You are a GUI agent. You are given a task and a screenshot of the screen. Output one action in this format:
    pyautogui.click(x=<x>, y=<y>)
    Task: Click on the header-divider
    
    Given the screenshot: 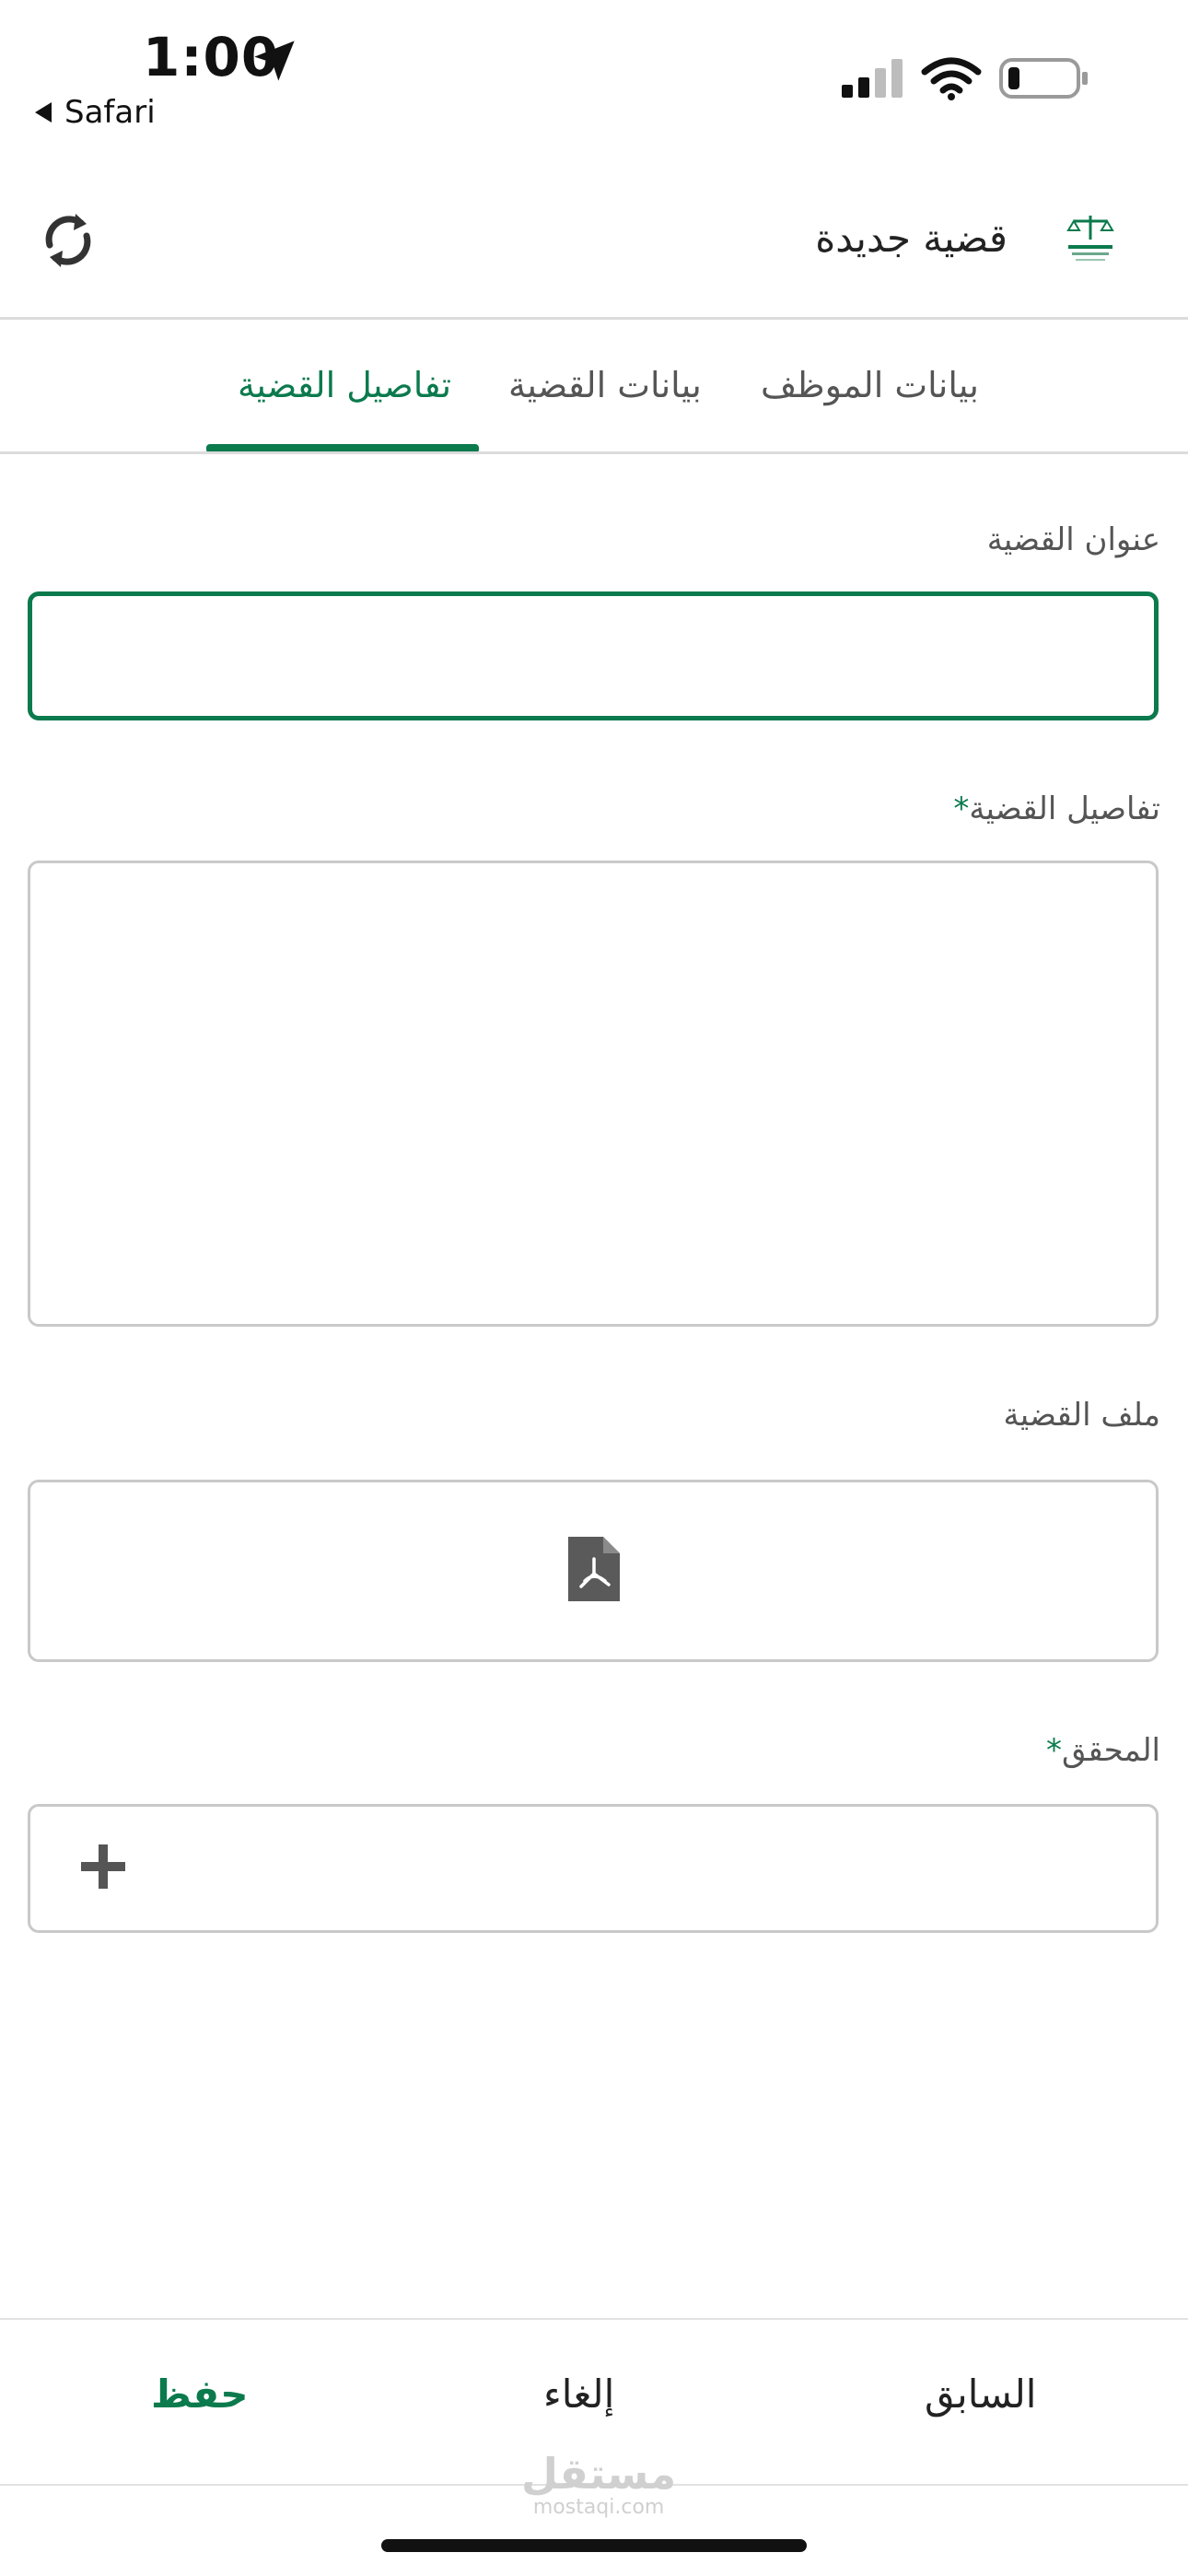 What is the action you would take?
    pyautogui.click(x=594, y=318)
    